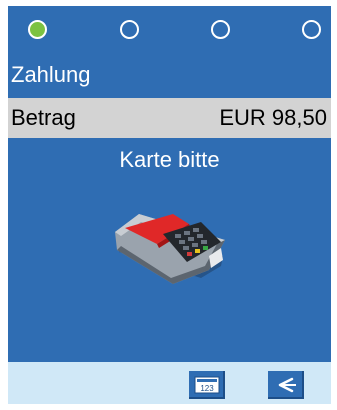  Describe the element at coordinates (169, 159) in the screenshot. I see `insert-card-prompt: Karte bitte` at that location.